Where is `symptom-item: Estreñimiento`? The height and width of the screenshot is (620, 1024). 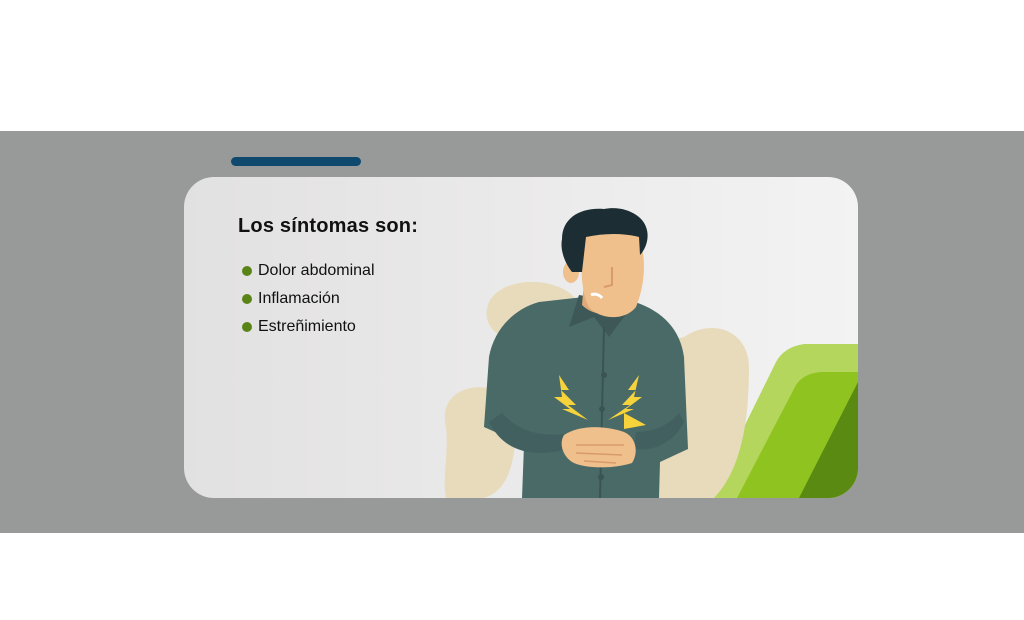
symptom-item: Estreñimiento is located at coordinates (308, 327).